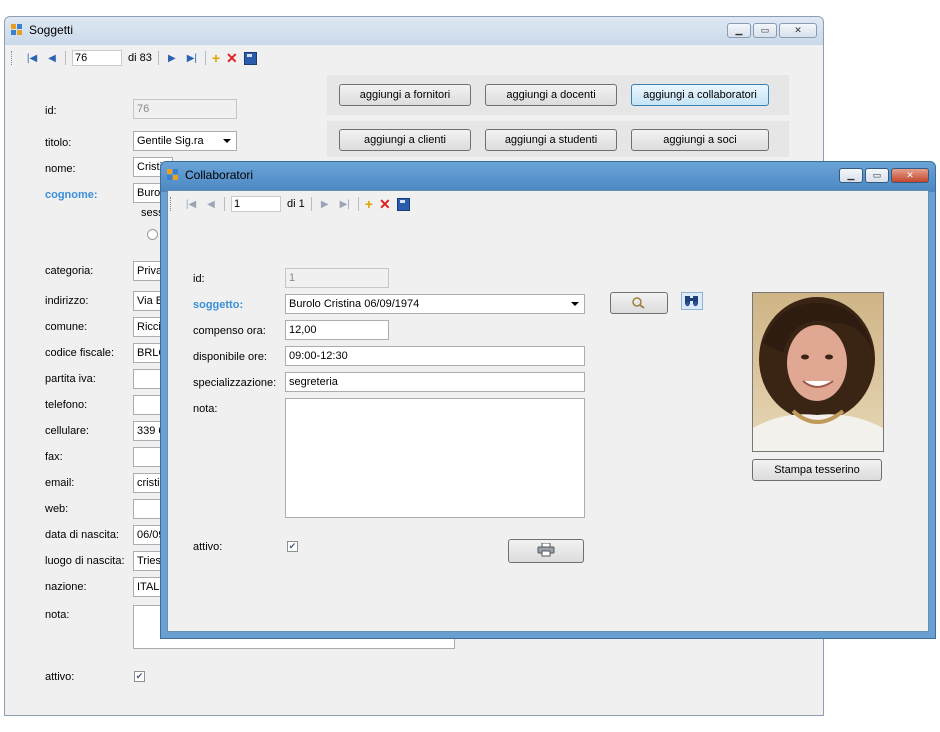 Image resolution: width=940 pixels, height=732 pixels. What do you see at coordinates (219, 175) in the screenshot?
I see `window-title: Collaboratori` at bounding box center [219, 175].